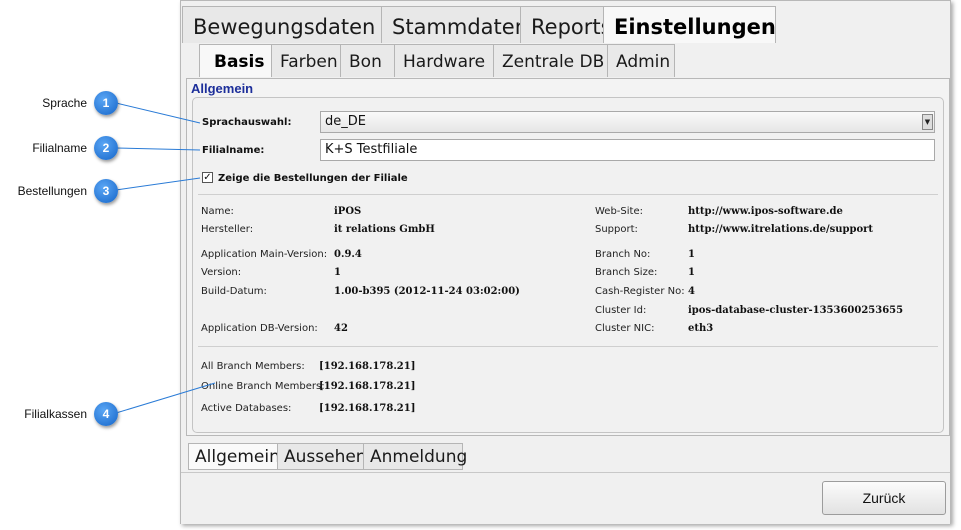 The width and height of the screenshot is (961, 530). I want to click on callout-label-filialname: Filialname, so click(59, 148).